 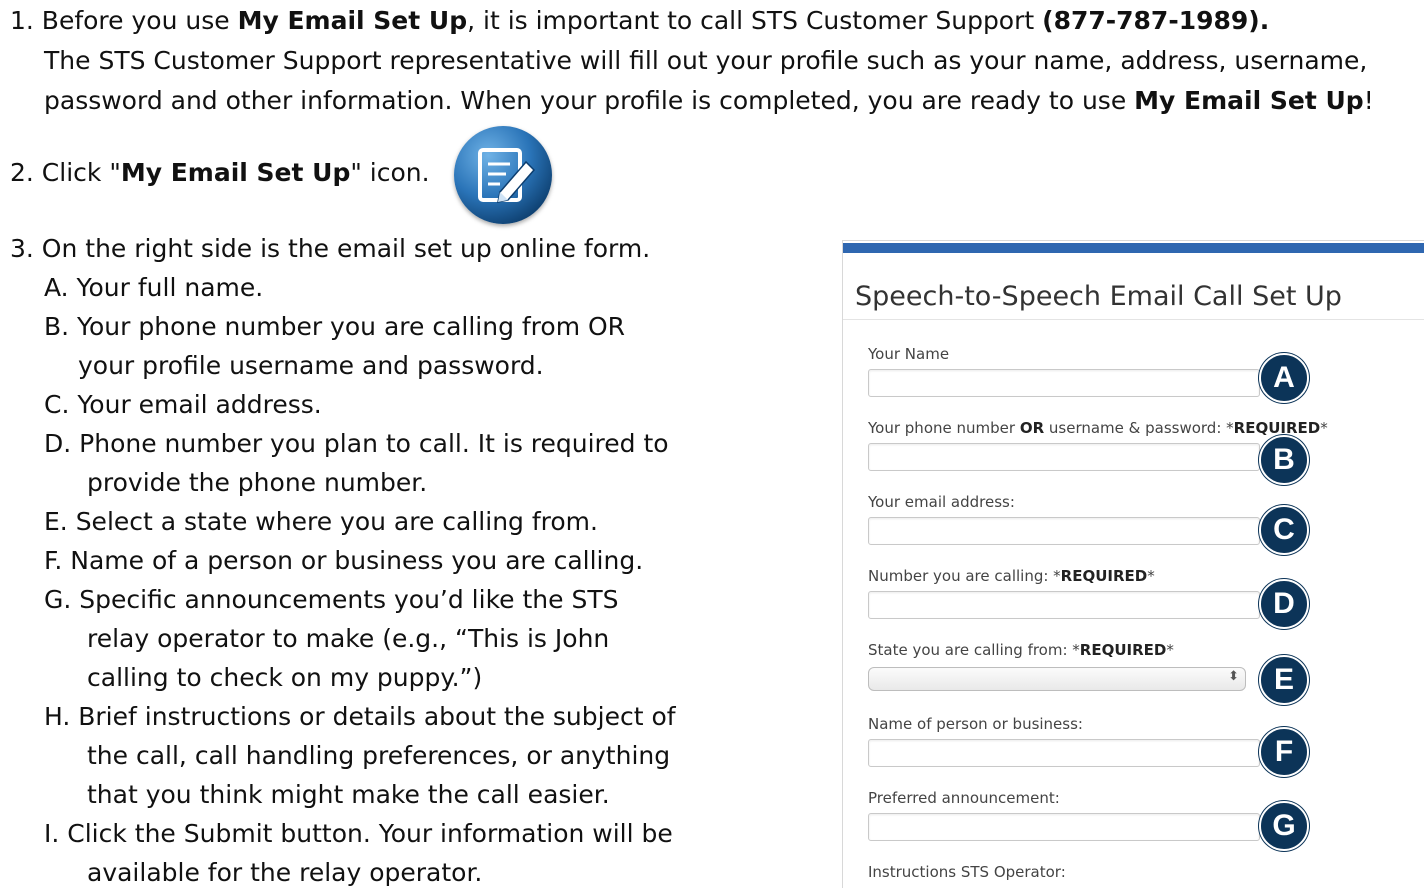 I want to click on announcement-input, so click(x=1064, y=827).